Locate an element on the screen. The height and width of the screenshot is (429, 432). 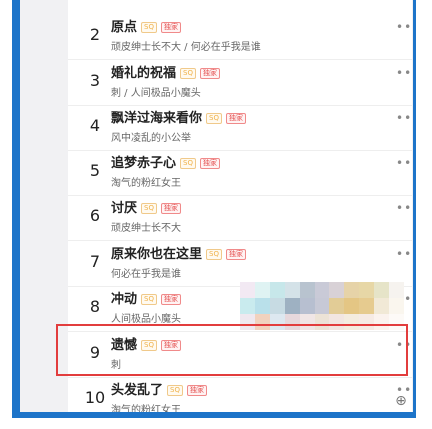
song-title: 原点 SQ 独家 is located at coordinates (146, 25).